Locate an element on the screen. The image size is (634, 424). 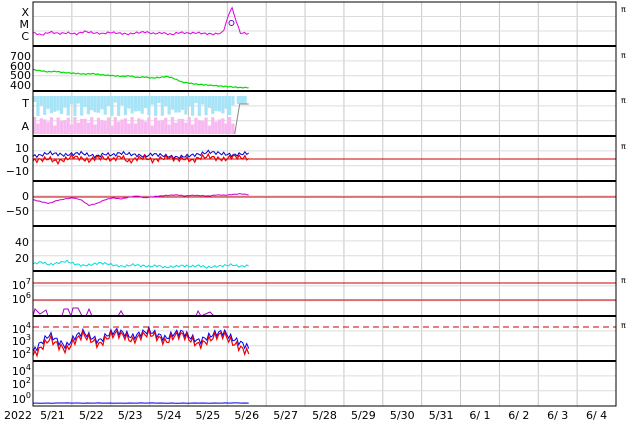
y-tick-label: 40 is located at coordinates (22, 242).